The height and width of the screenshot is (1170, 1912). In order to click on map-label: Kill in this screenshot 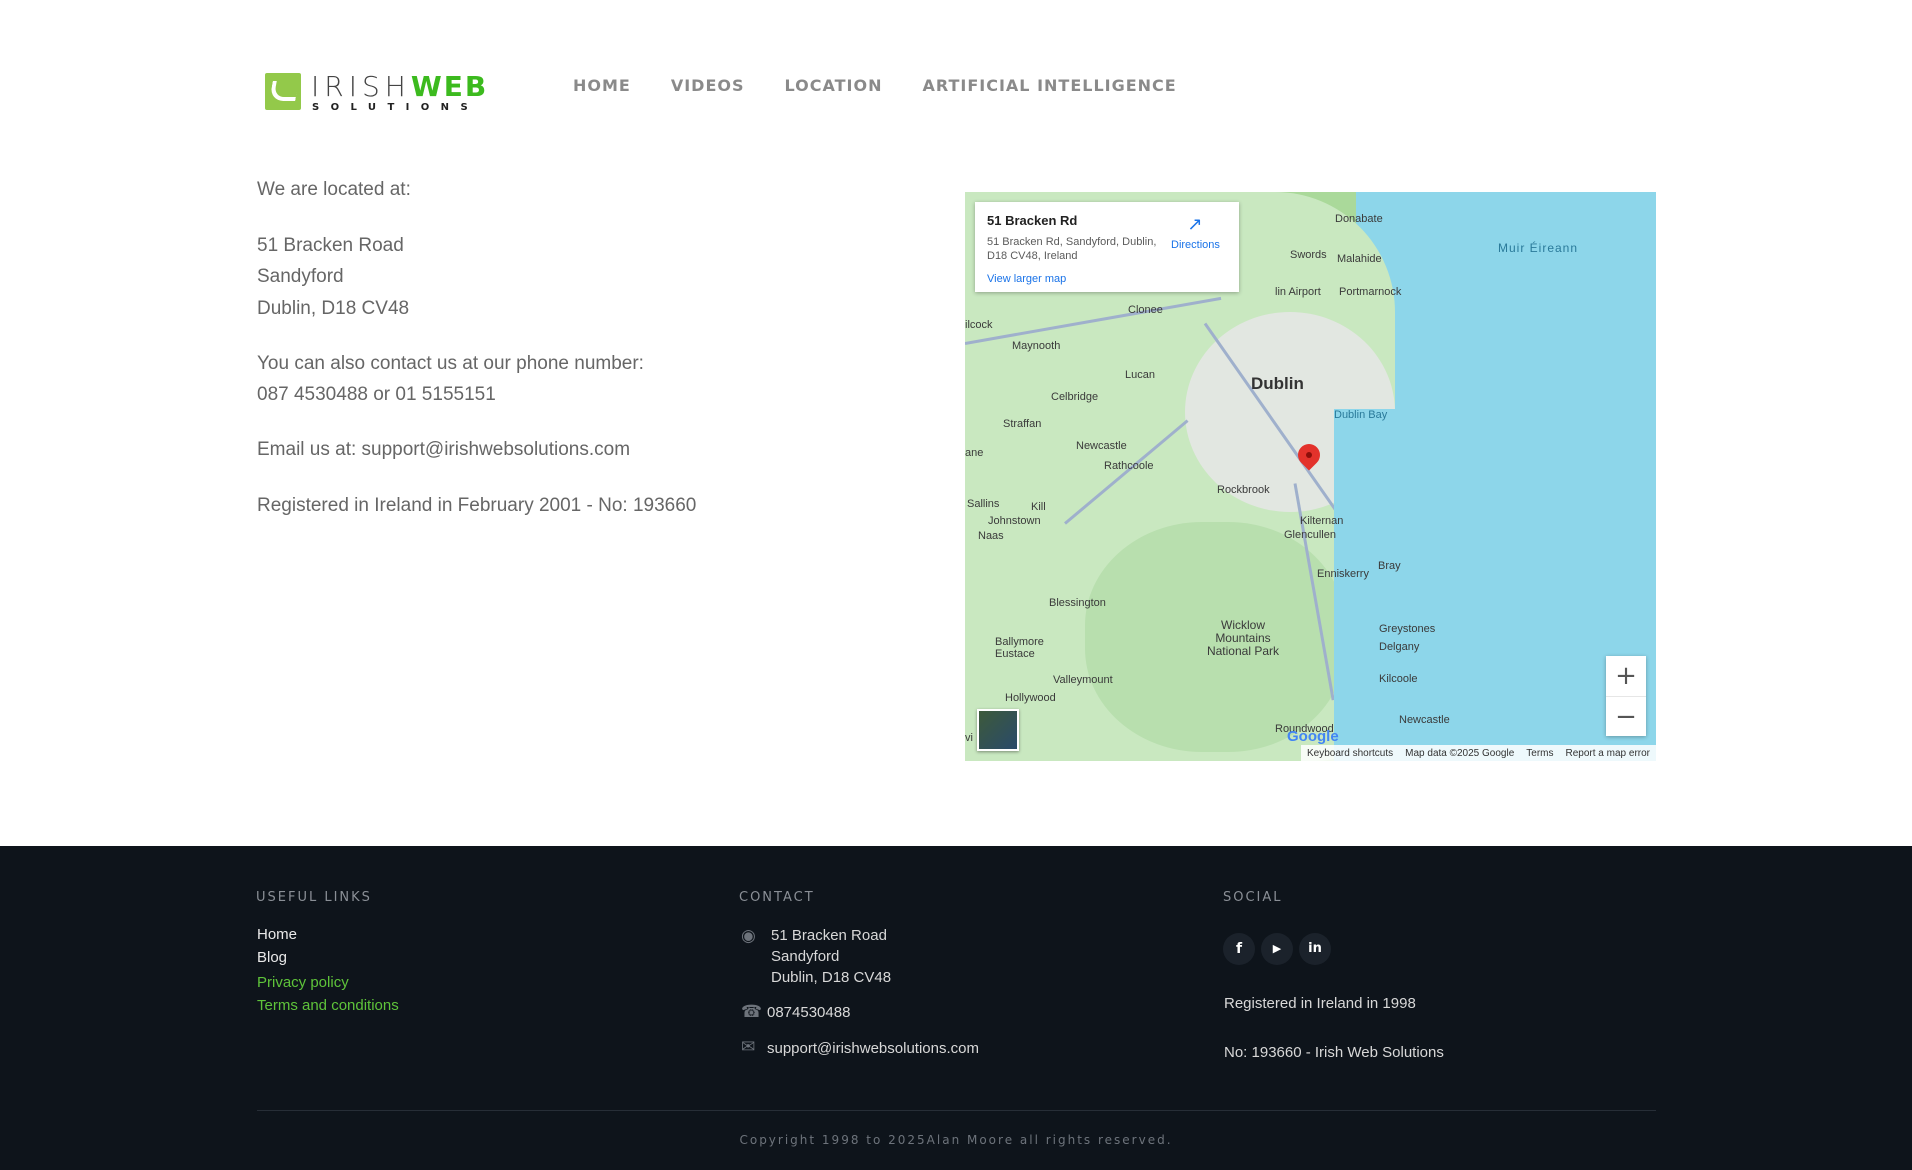, I will do `click(1038, 507)`.